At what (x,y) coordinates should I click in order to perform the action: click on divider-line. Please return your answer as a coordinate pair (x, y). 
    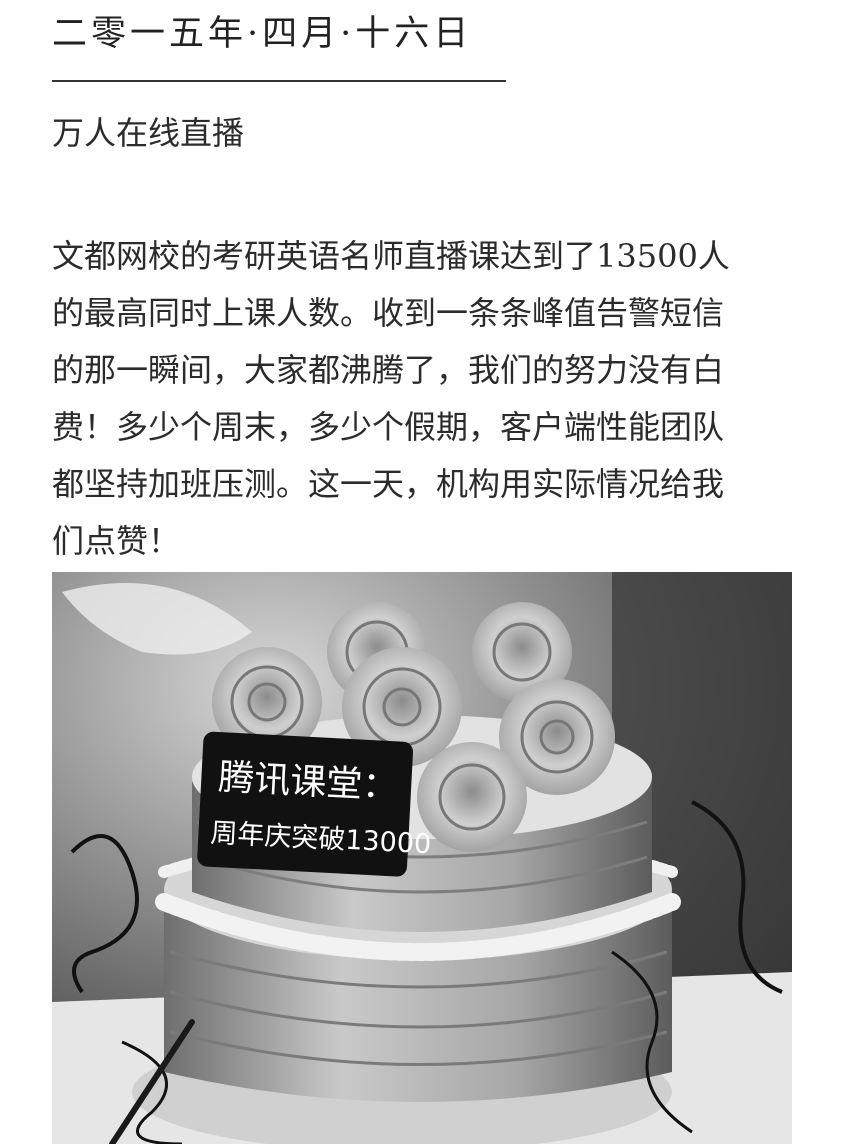
    Looking at the image, I should click on (279, 81).